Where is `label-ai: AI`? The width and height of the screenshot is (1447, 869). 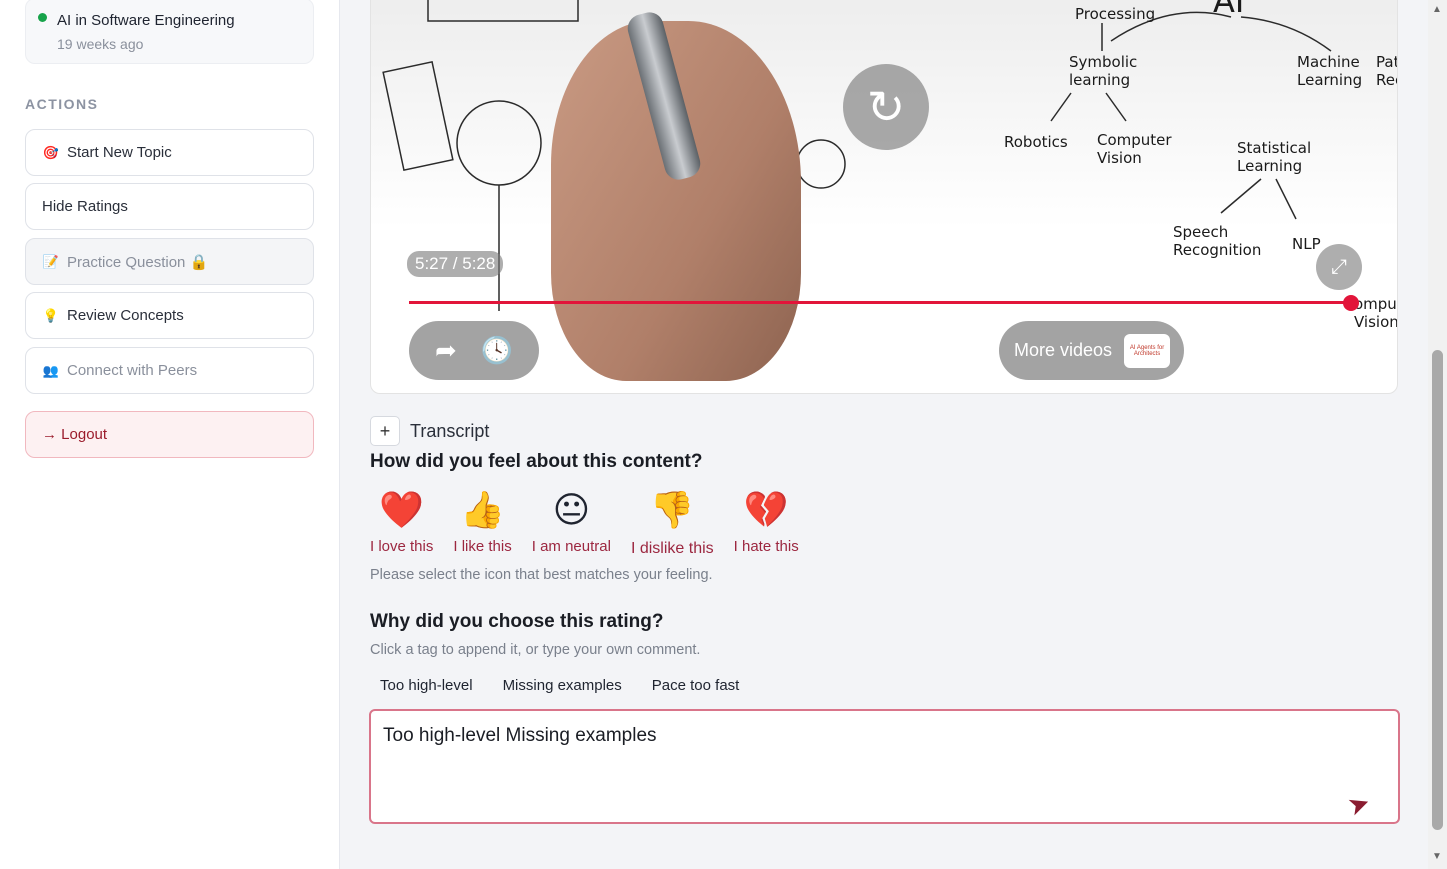
label-ai: AI is located at coordinates (1229, 10).